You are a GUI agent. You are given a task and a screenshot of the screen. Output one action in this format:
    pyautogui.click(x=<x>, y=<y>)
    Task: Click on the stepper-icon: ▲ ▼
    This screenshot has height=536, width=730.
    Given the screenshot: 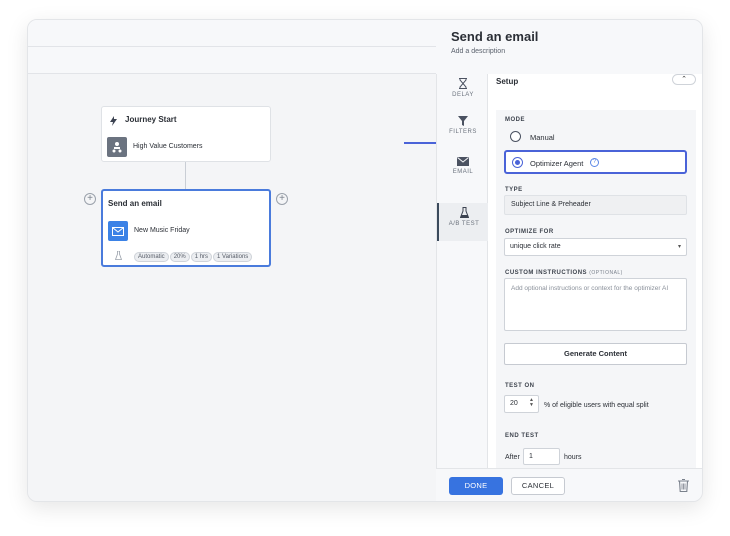 What is the action you would take?
    pyautogui.click(x=531, y=403)
    